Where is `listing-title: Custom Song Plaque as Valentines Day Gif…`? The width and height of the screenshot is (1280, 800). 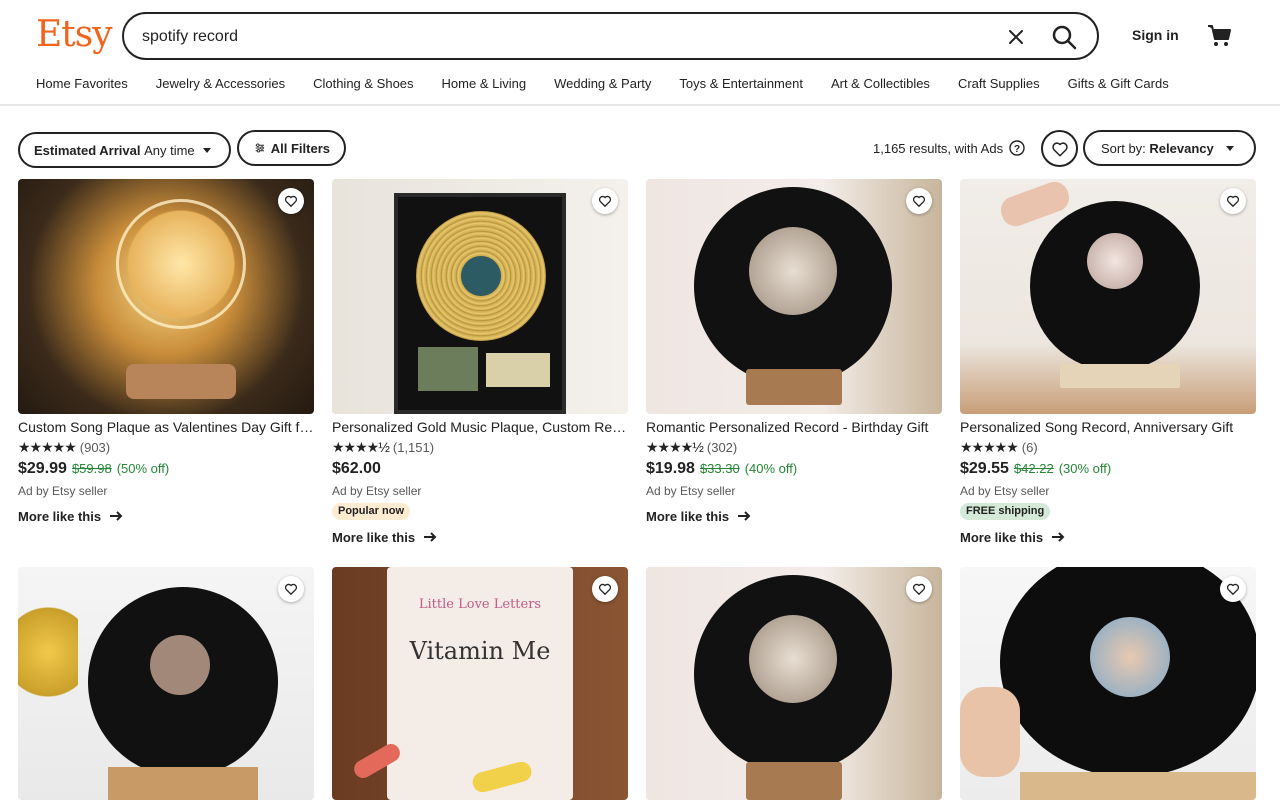 listing-title: Custom Song Plaque as Valentines Day Gif… is located at coordinates (166, 428).